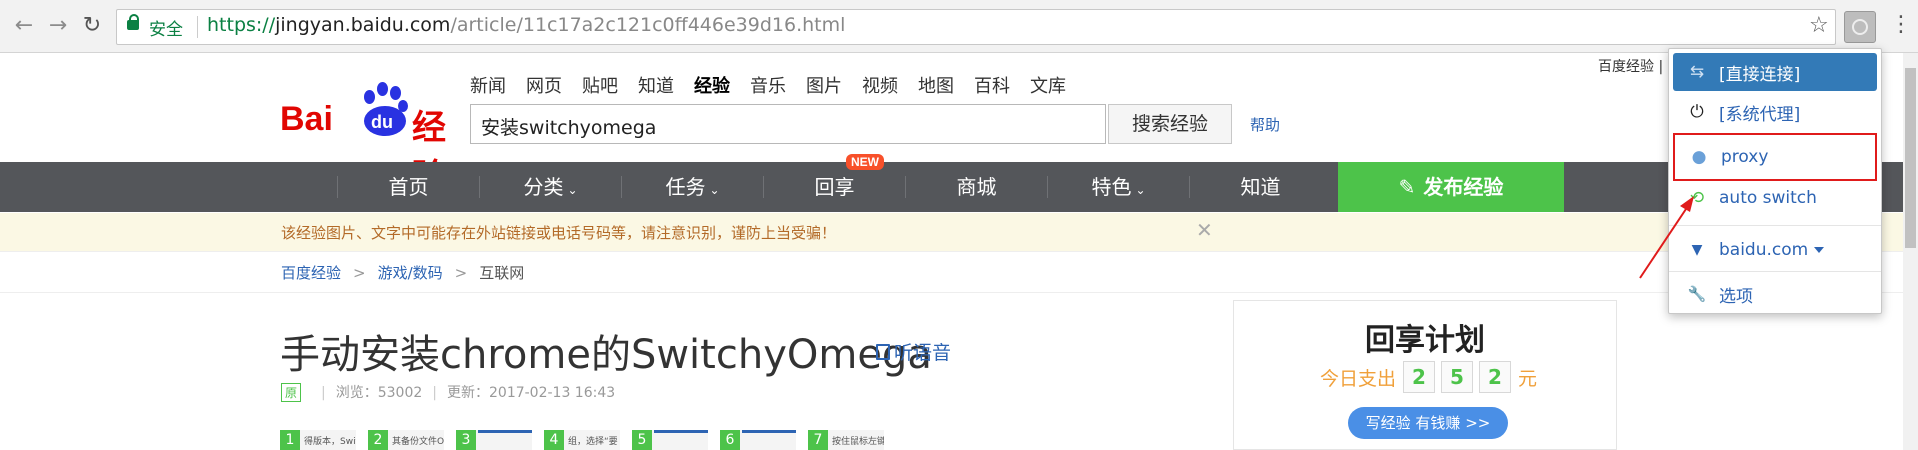 This screenshot has width=1918, height=450. Describe the element at coordinates (1697, 112) in the screenshot. I see `power-icon: ⏻` at that location.